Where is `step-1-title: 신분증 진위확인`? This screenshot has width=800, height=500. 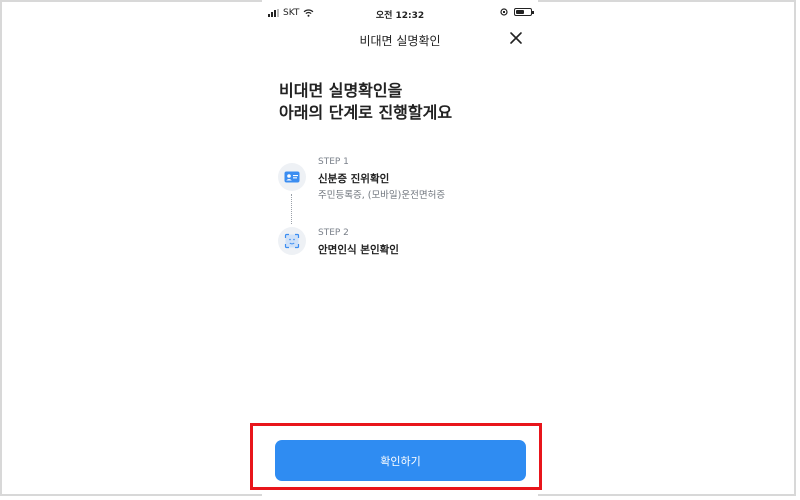 step-1-title: 신분증 진위확인 is located at coordinates (354, 179).